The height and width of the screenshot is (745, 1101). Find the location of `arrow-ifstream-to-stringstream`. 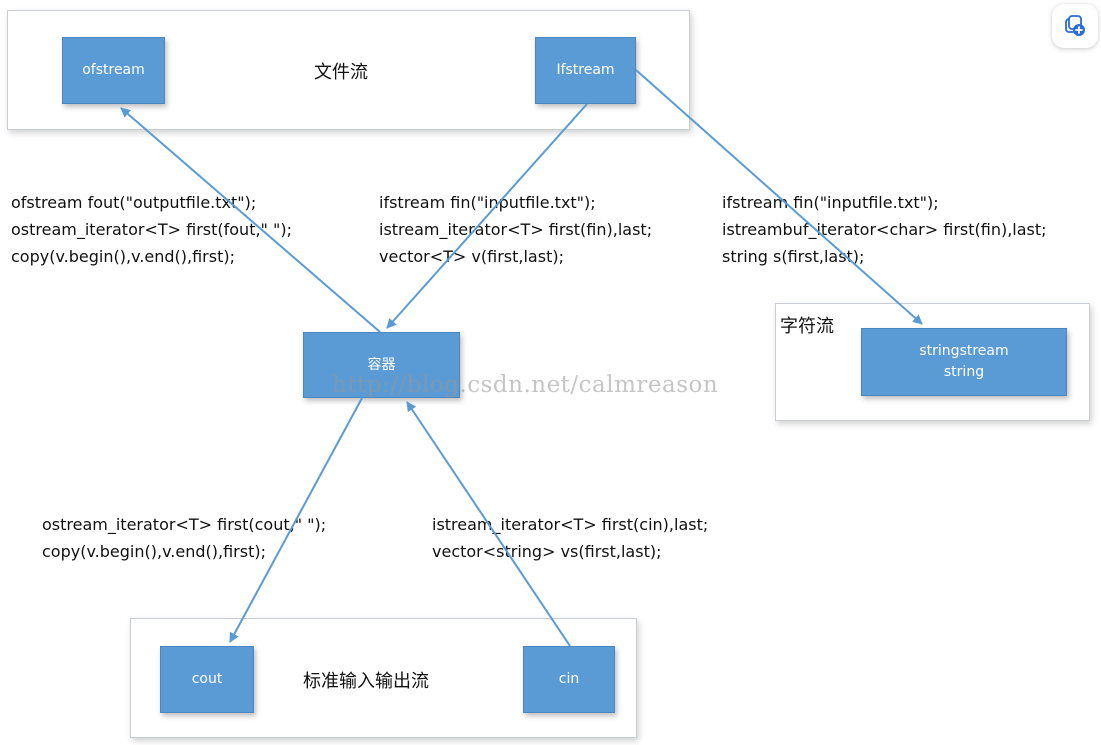

arrow-ifstream-to-stringstream is located at coordinates (779, 197).